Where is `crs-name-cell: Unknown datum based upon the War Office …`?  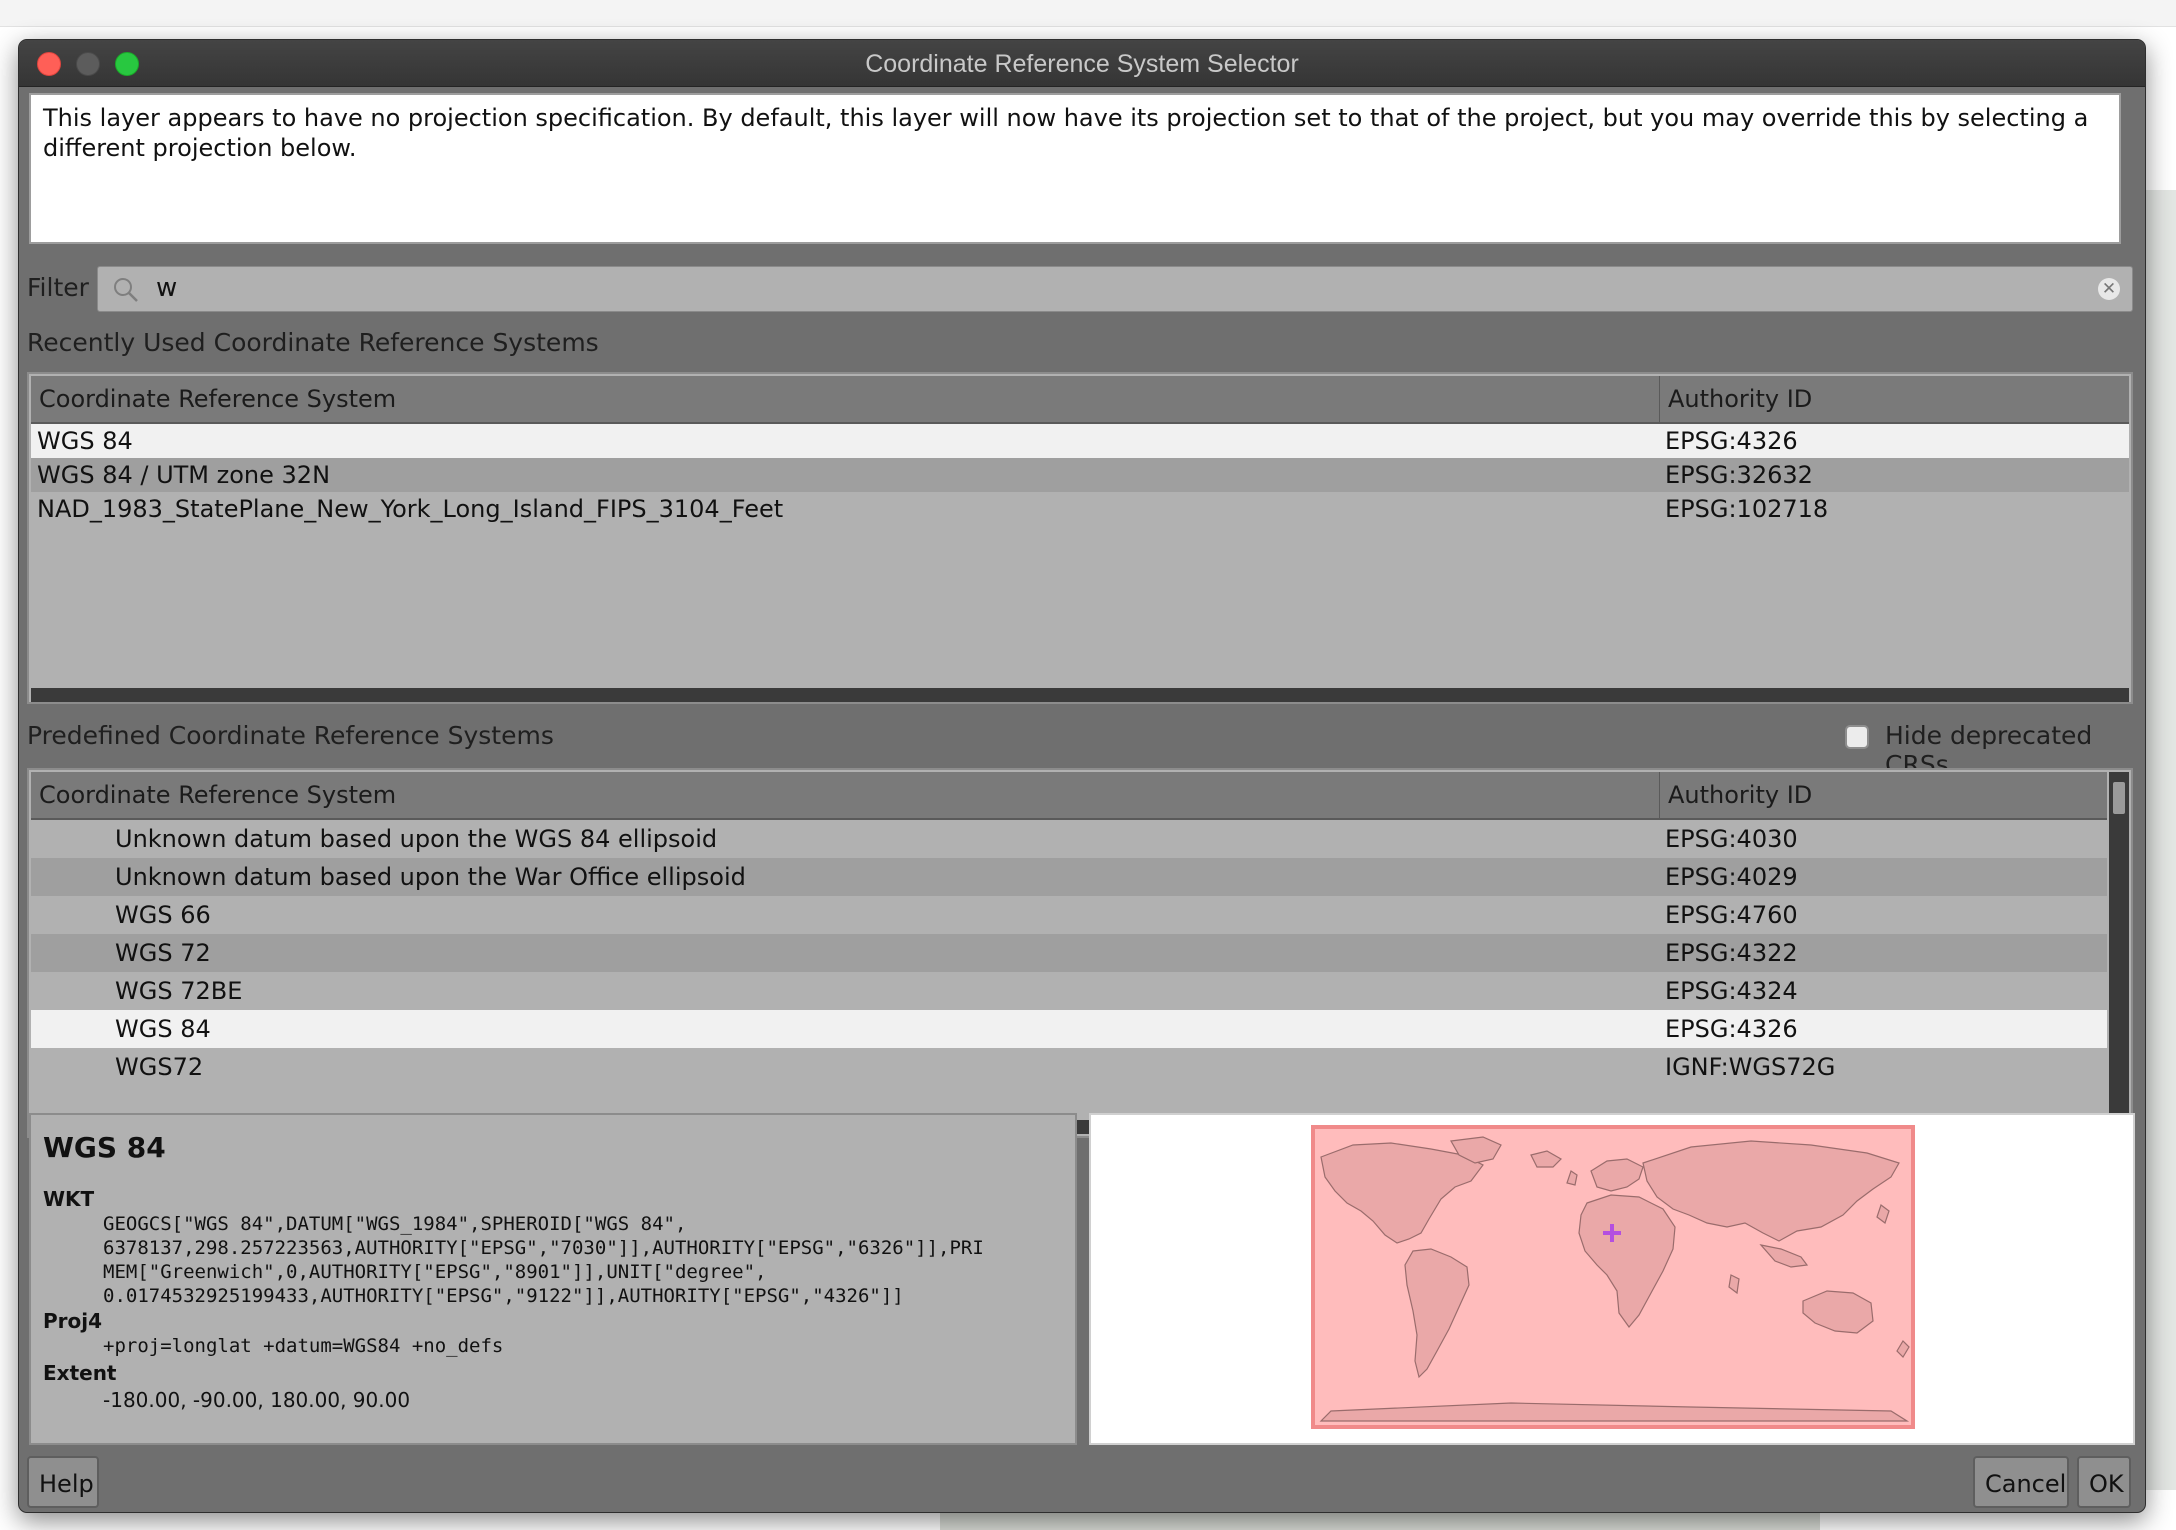 crs-name-cell: Unknown datum based upon the War Office … is located at coordinates (430, 877).